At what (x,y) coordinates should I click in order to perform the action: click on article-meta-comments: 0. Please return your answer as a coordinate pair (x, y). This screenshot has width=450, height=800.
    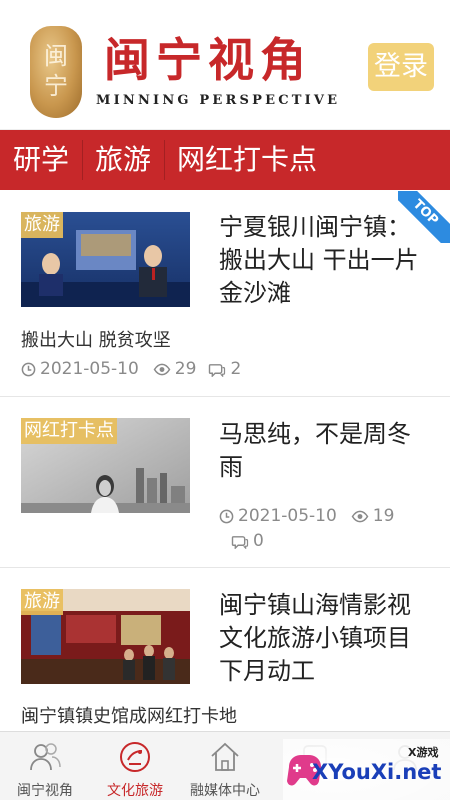
    Looking at the image, I should click on (247, 541).